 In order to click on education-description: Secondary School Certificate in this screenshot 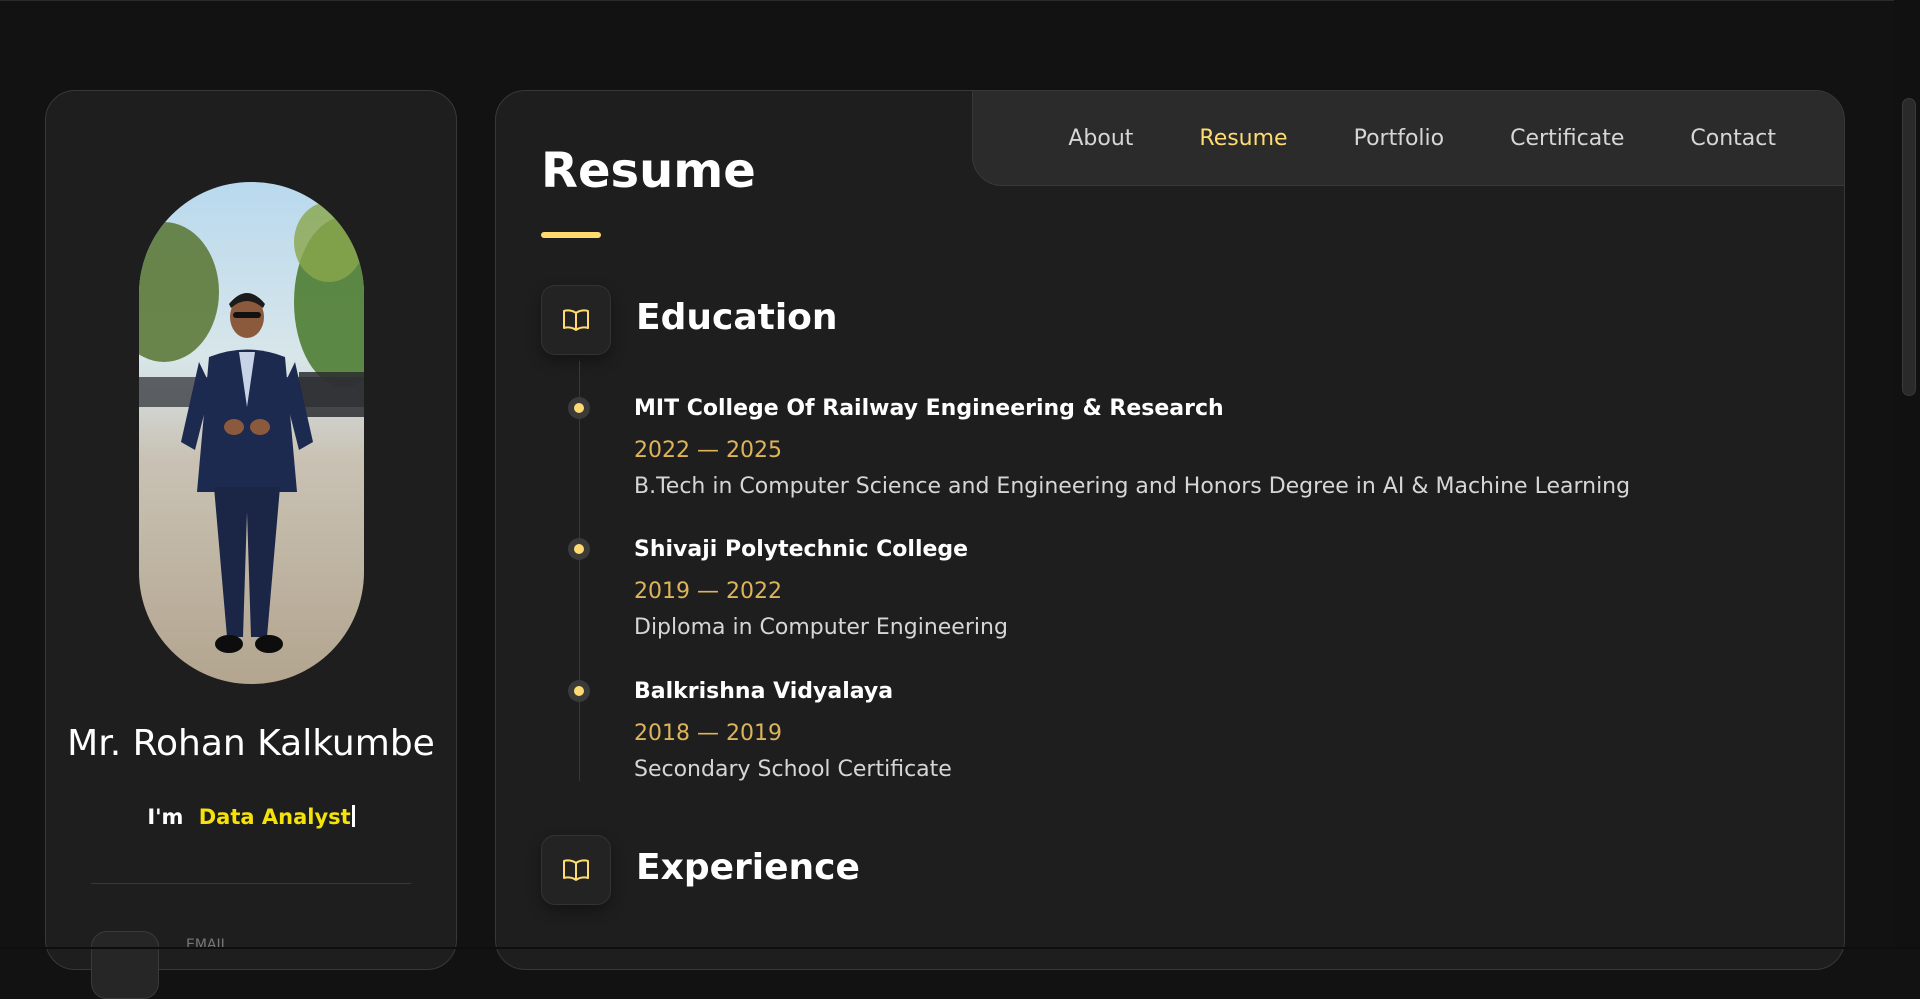, I will do `click(793, 769)`.